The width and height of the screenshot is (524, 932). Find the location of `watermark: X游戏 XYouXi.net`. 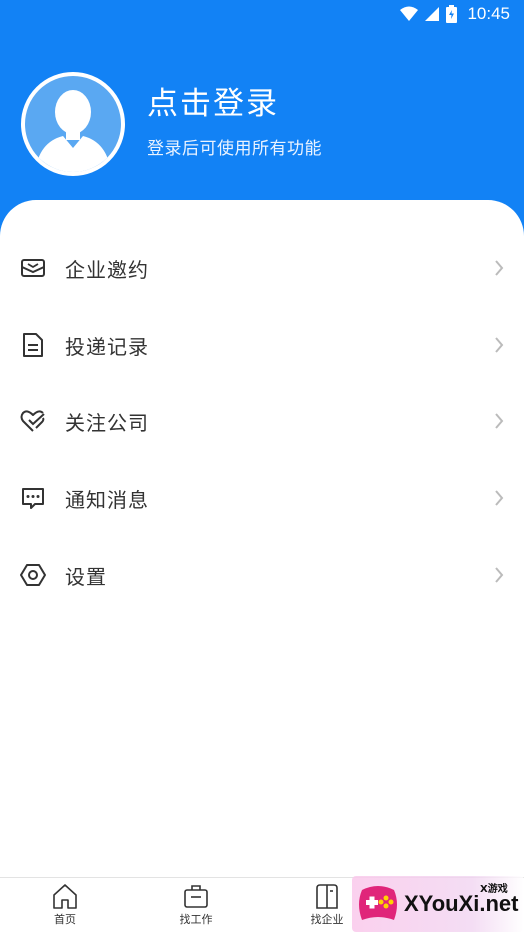

watermark: X游戏 XYouXi.net is located at coordinates (438, 904).